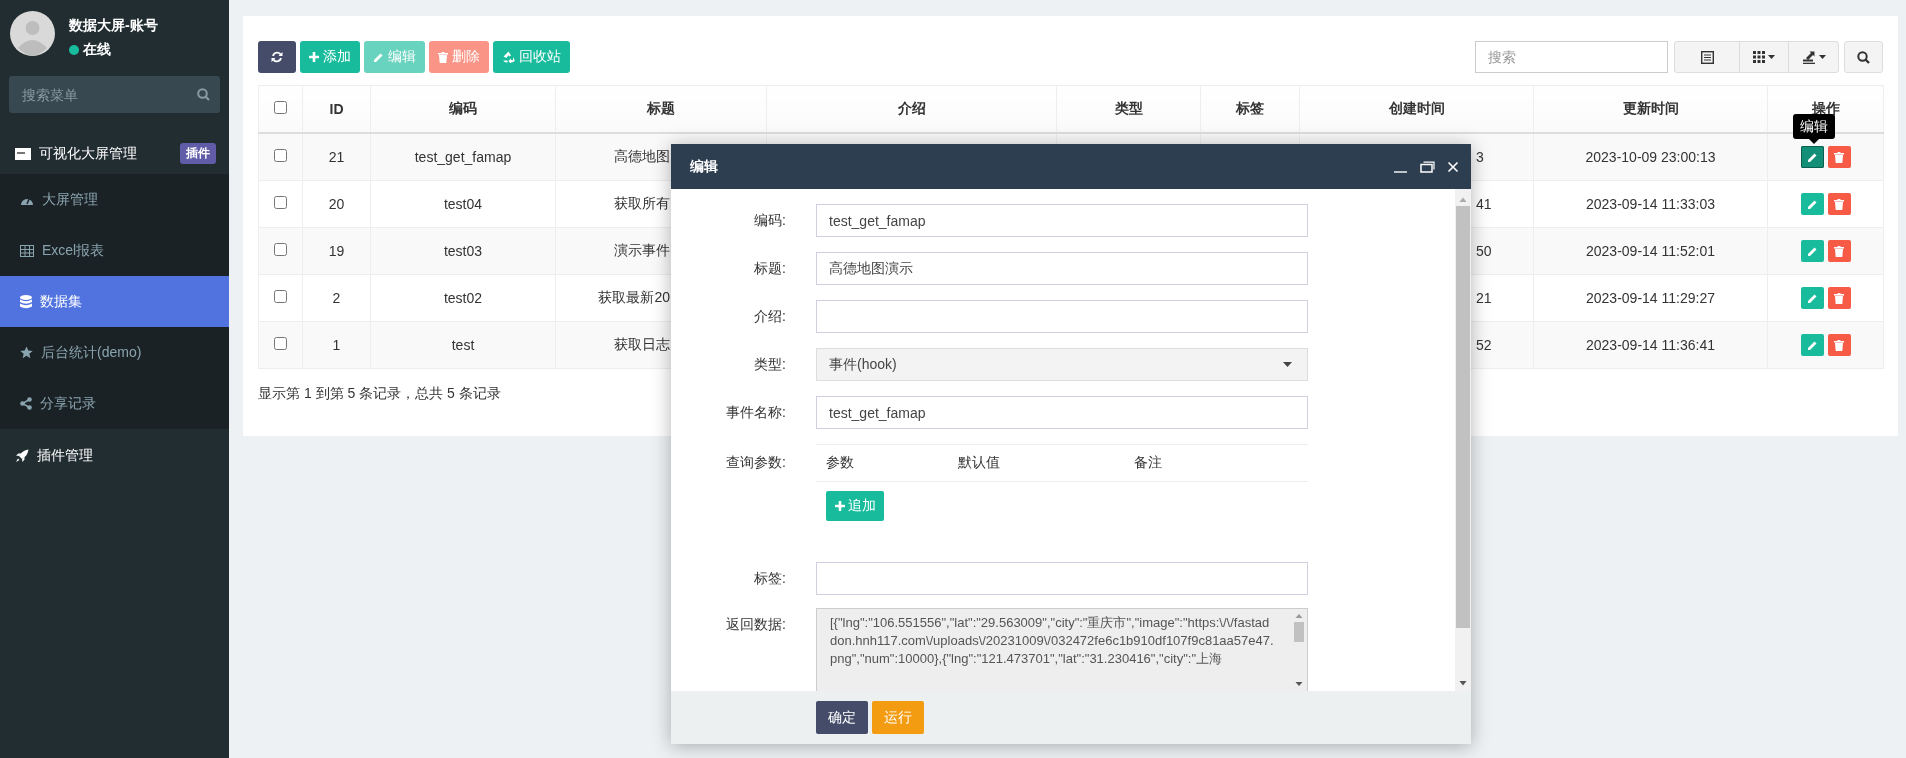  I want to click on table-cell: 高德地图, so click(642, 156).